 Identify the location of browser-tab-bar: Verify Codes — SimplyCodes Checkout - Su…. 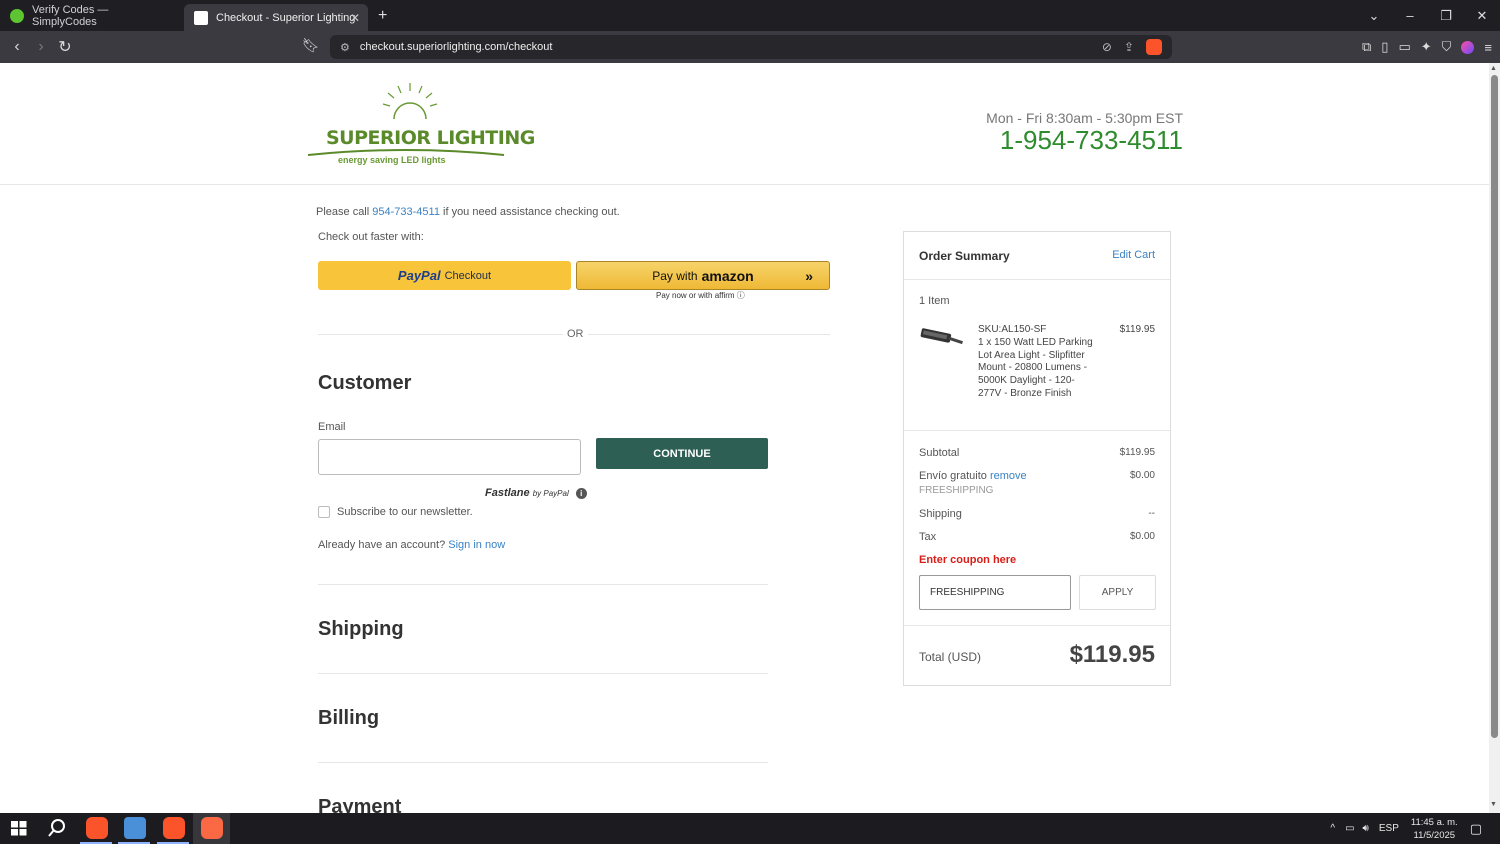
(750, 15).